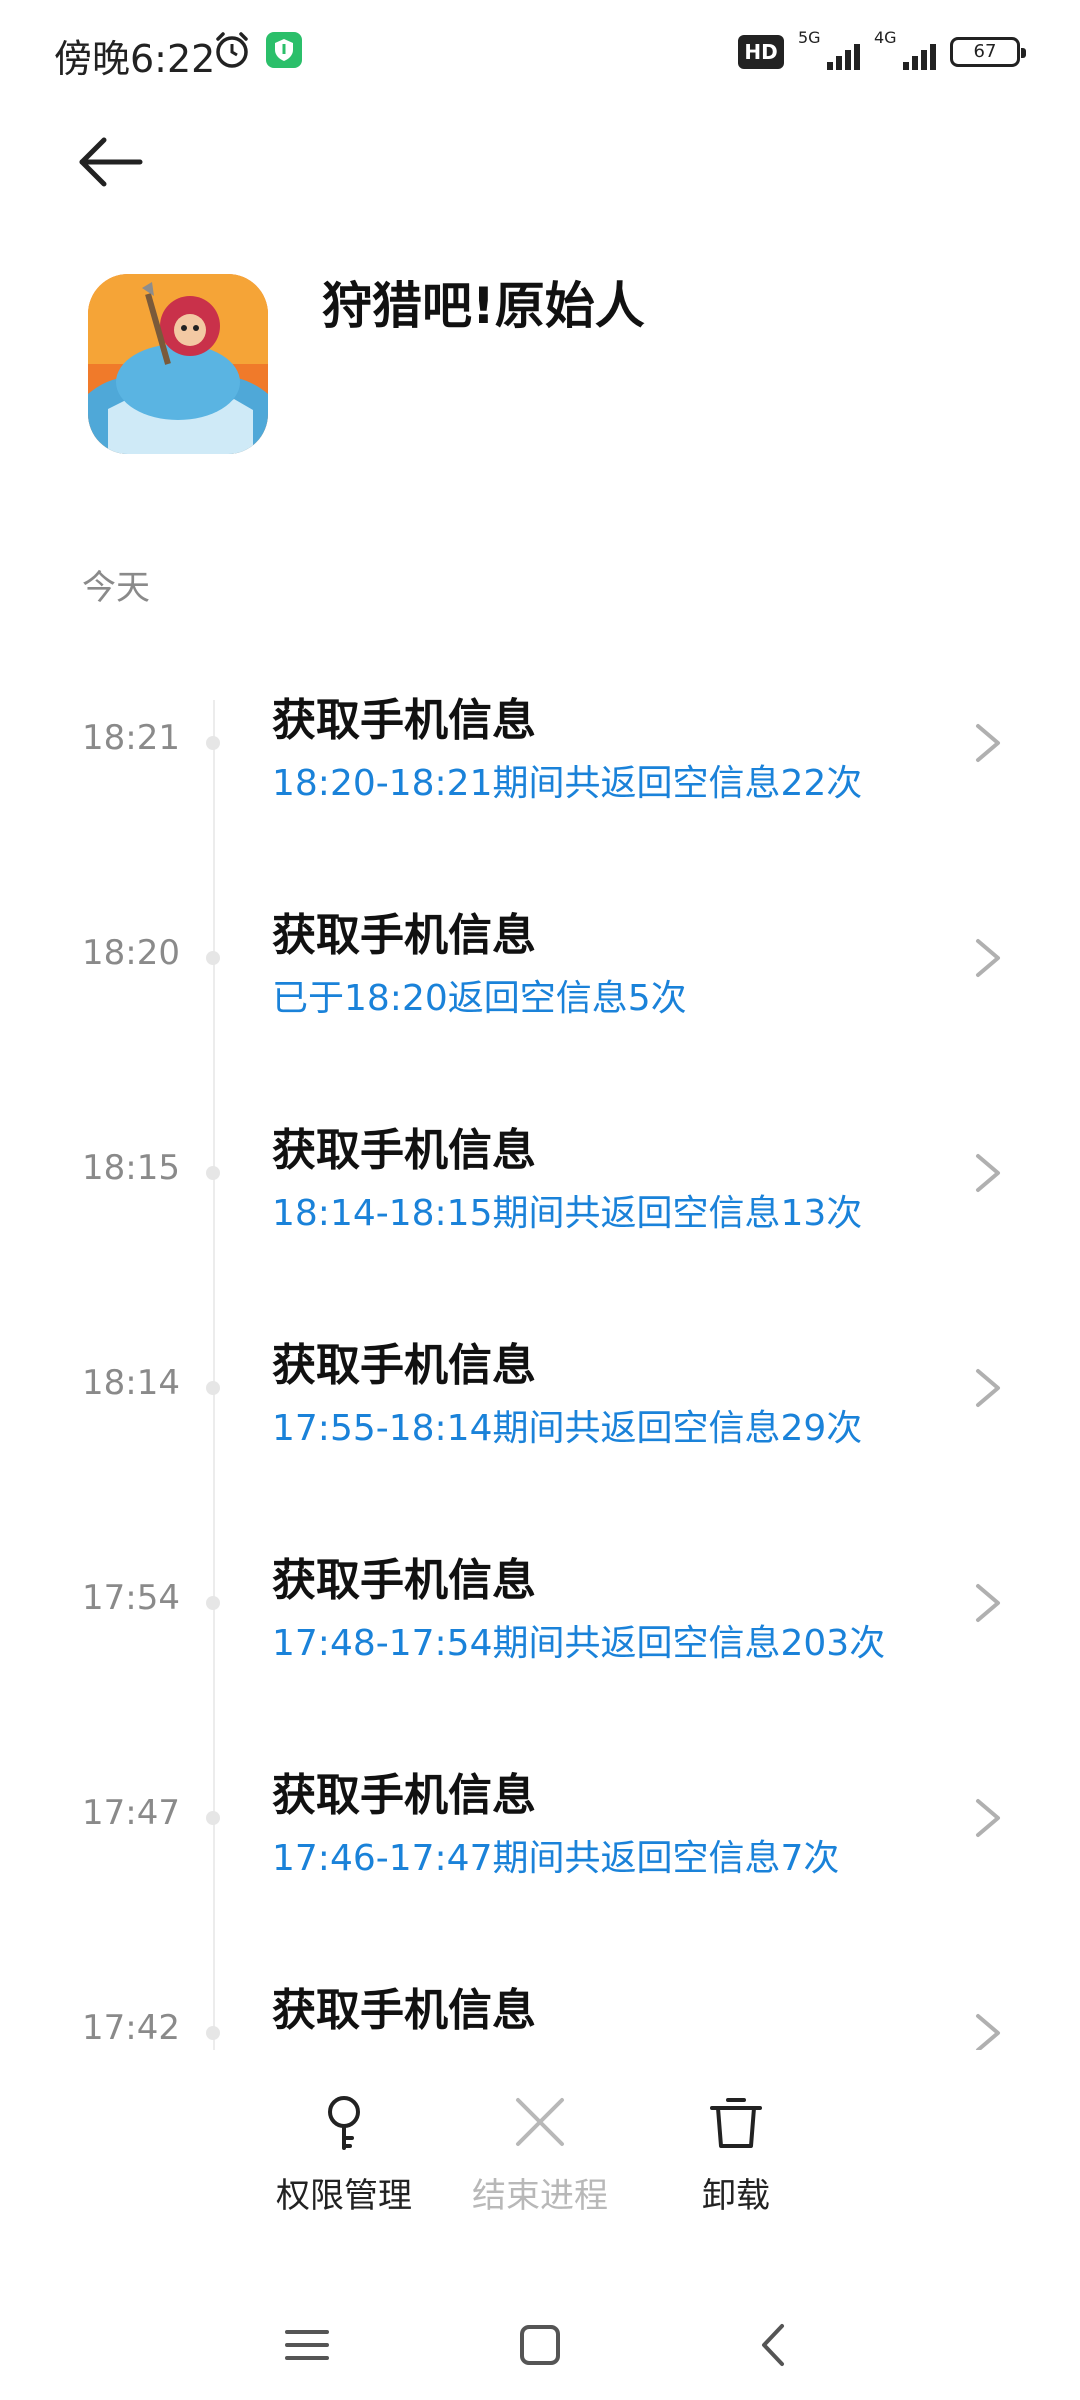 Image resolution: width=1080 pixels, height=2400 pixels. What do you see at coordinates (567, 1213) in the screenshot?
I see `activity-detail: 18:14-18:15期间共返回空信息13次` at bounding box center [567, 1213].